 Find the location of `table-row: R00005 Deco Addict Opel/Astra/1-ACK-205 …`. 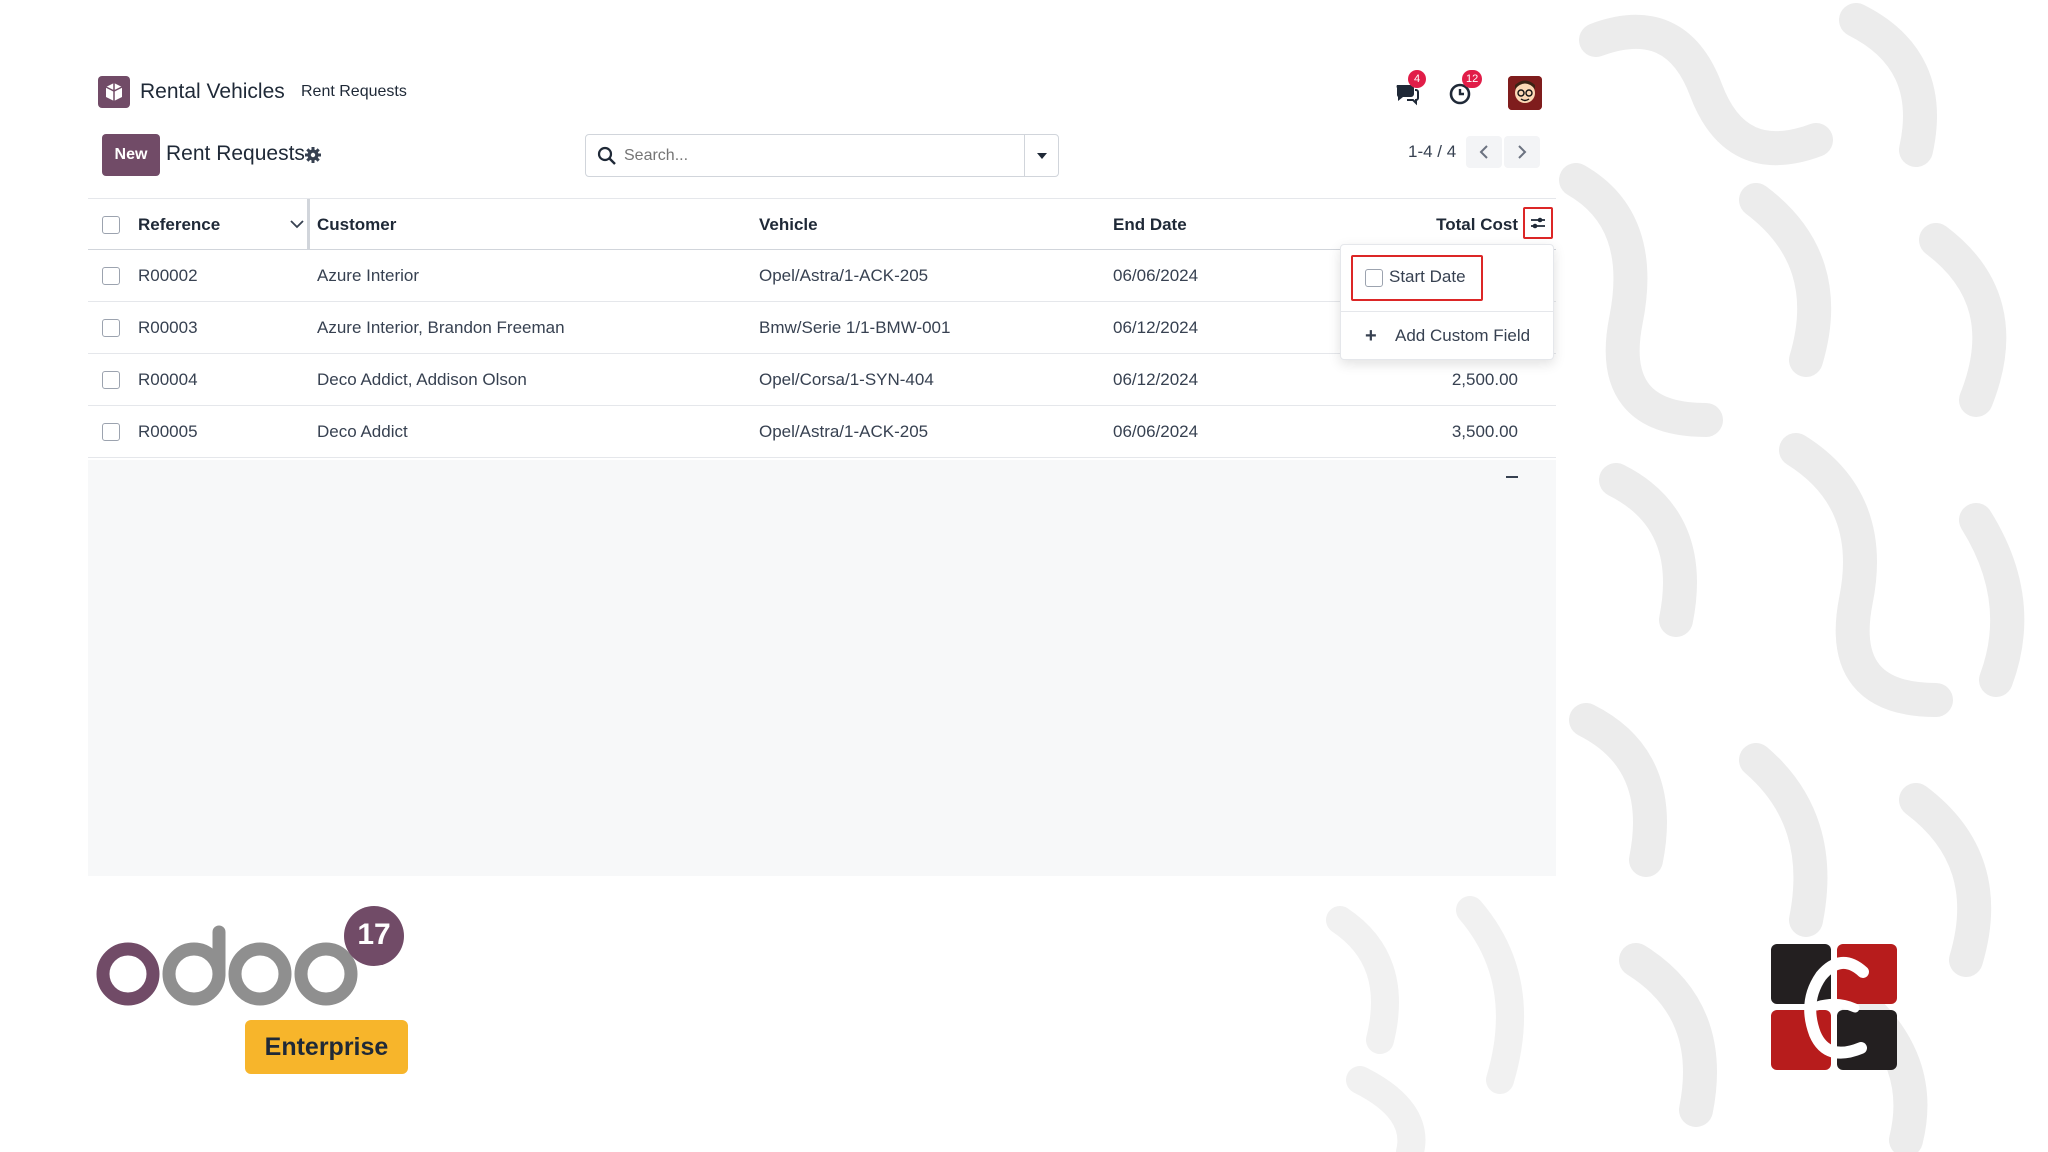

table-row: R00005 Deco Addict Opel/Astra/1-ACK-205 … is located at coordinates (822, 432).